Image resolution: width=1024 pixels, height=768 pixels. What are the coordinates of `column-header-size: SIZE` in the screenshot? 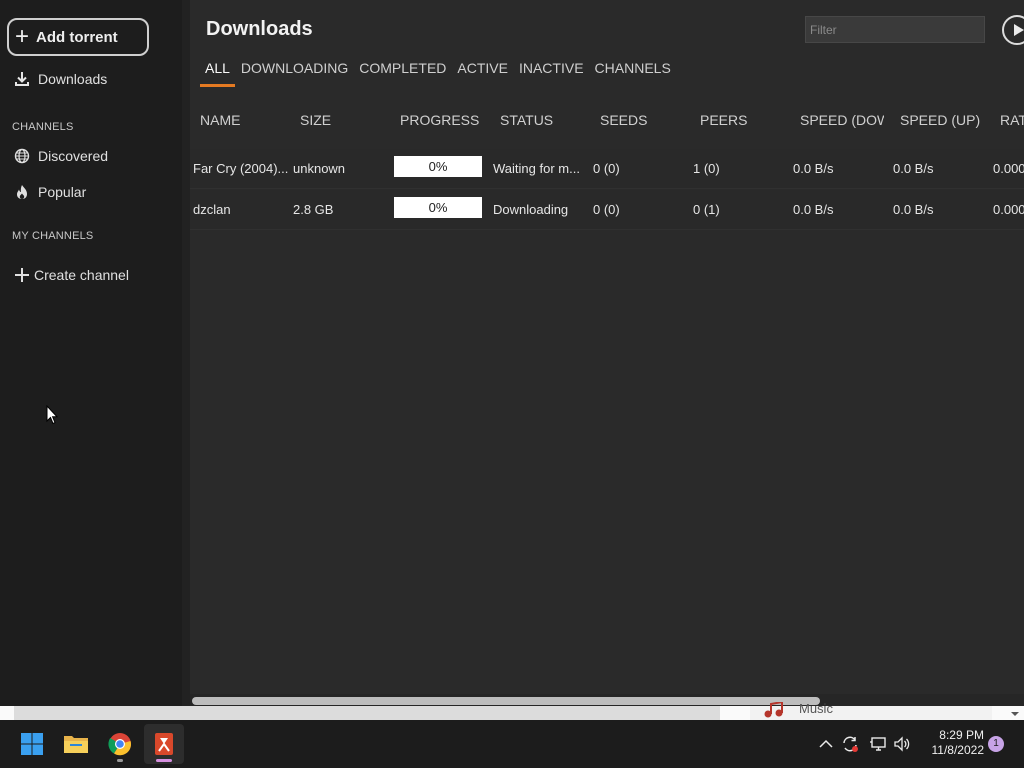 It's located at (315, 120).